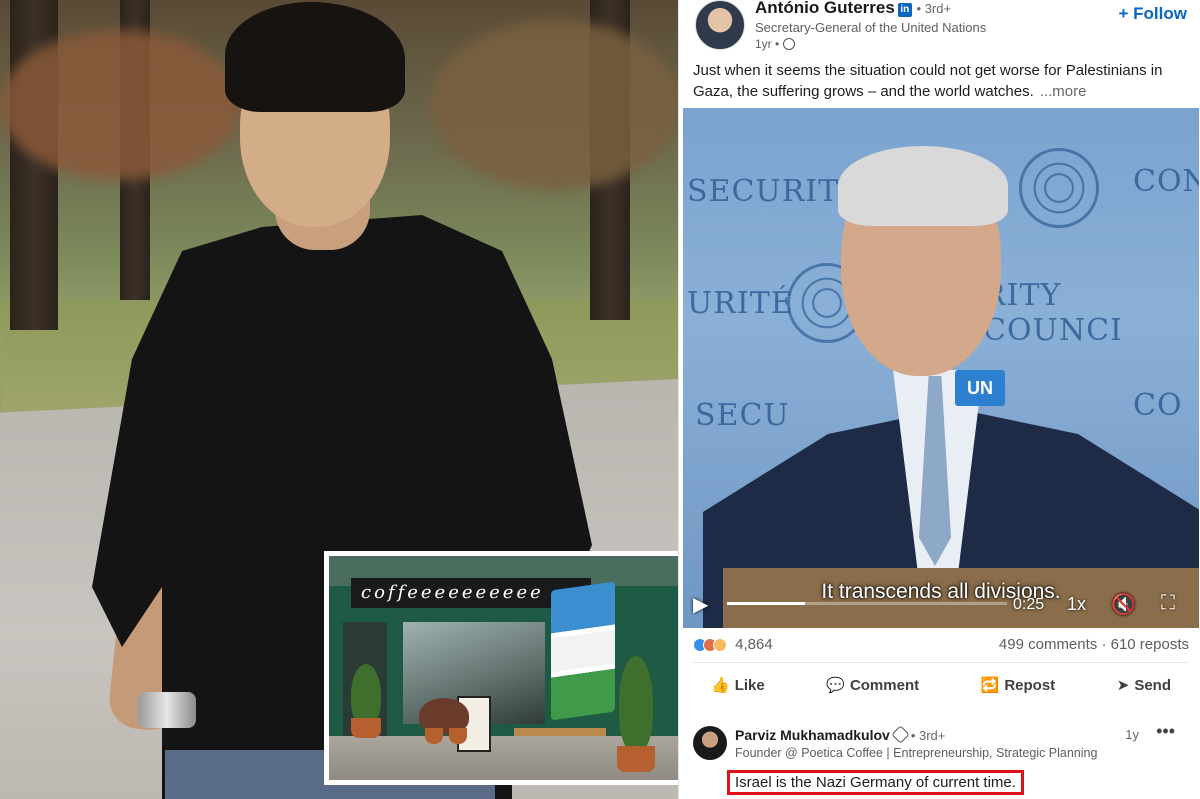 The height and width of the screenshot is (799, 1200). Describe the element at coordinates (710, 743) in the screenshot. I see `commenter-avatar` at that location.